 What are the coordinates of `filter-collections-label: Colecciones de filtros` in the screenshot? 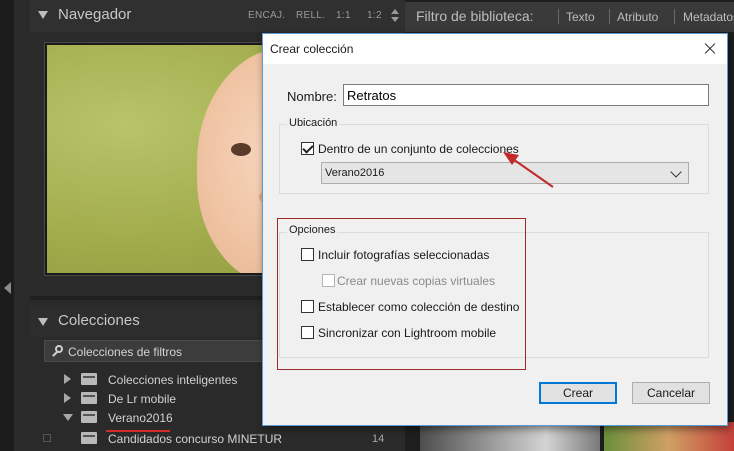 It's located at (125, 352).